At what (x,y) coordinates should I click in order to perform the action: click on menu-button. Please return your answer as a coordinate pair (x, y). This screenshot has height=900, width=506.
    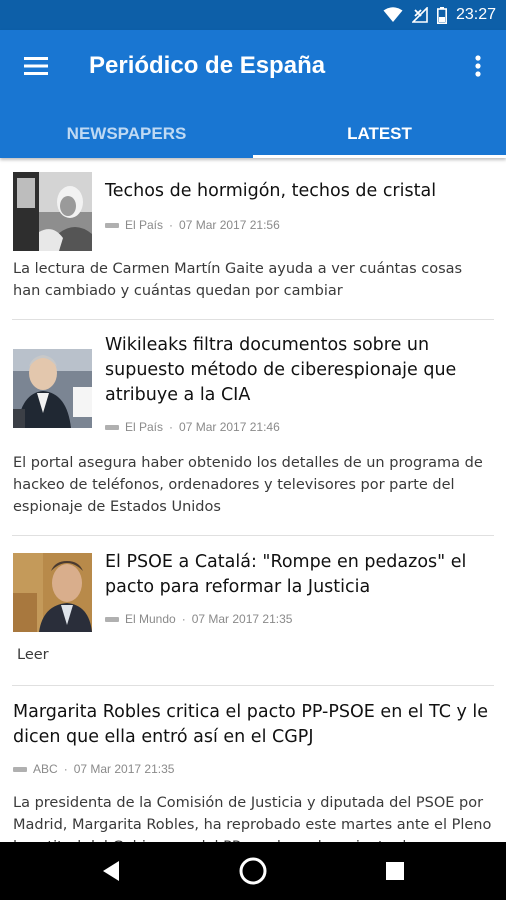
    Looking at the image, I should click on (36, 66).